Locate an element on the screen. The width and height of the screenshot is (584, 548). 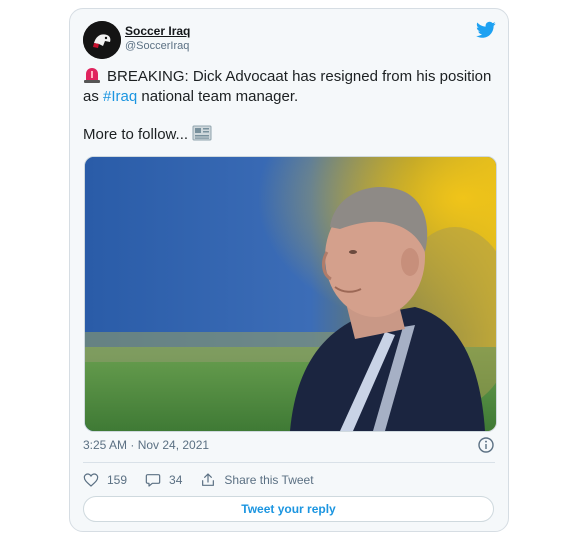
author-handle: @SoccerIraq is located at coordinates (157, 46).